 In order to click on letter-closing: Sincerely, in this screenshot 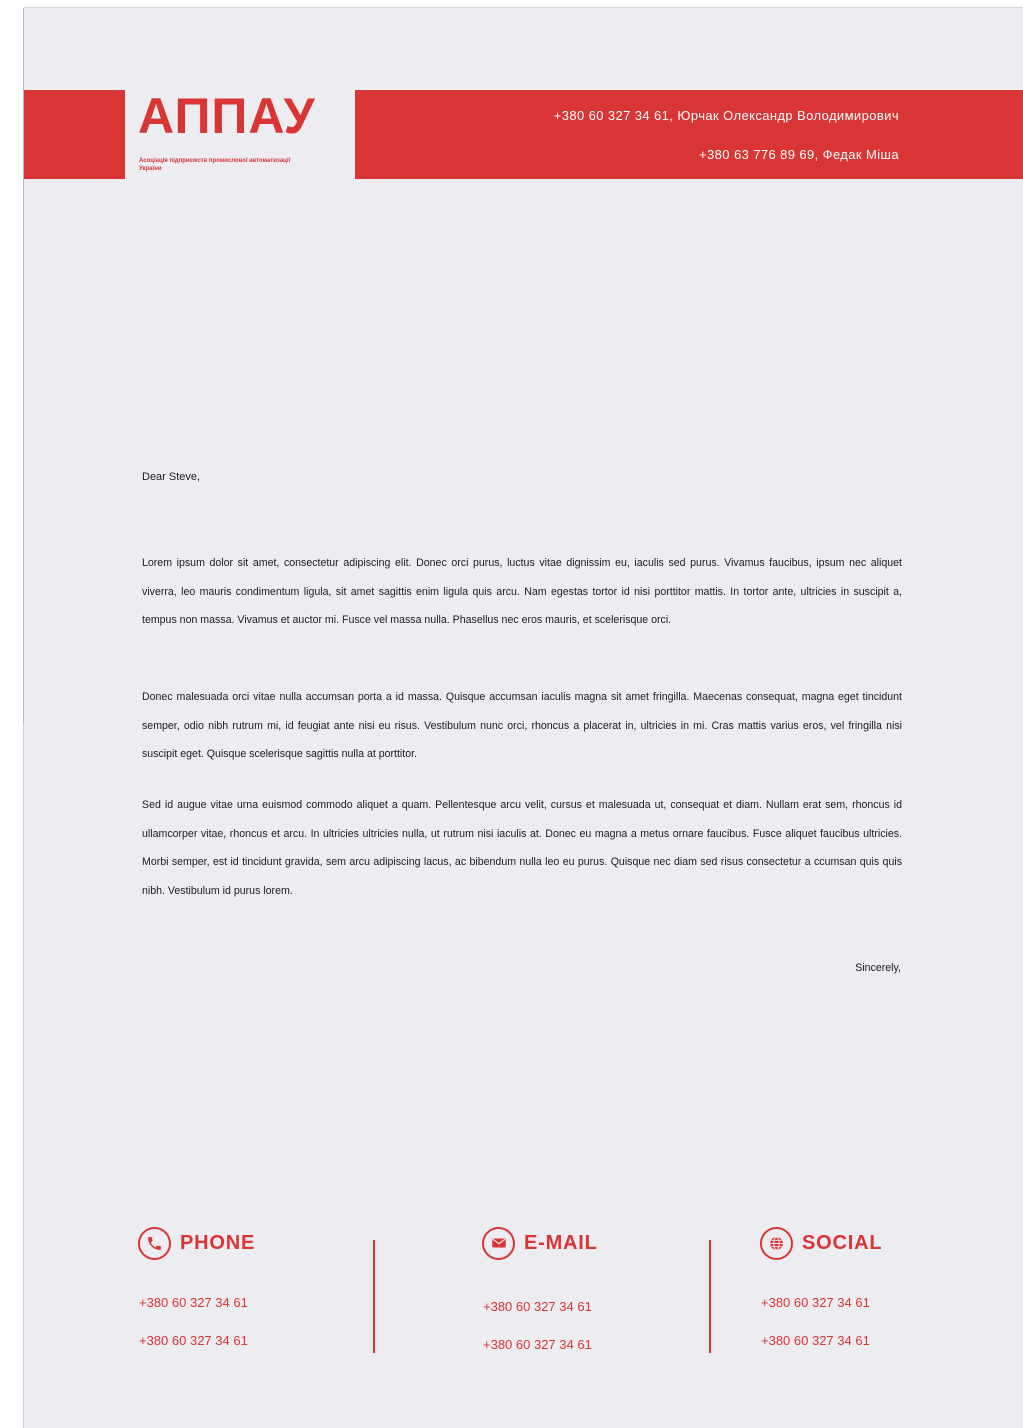, I will do `click(878, 968)`.